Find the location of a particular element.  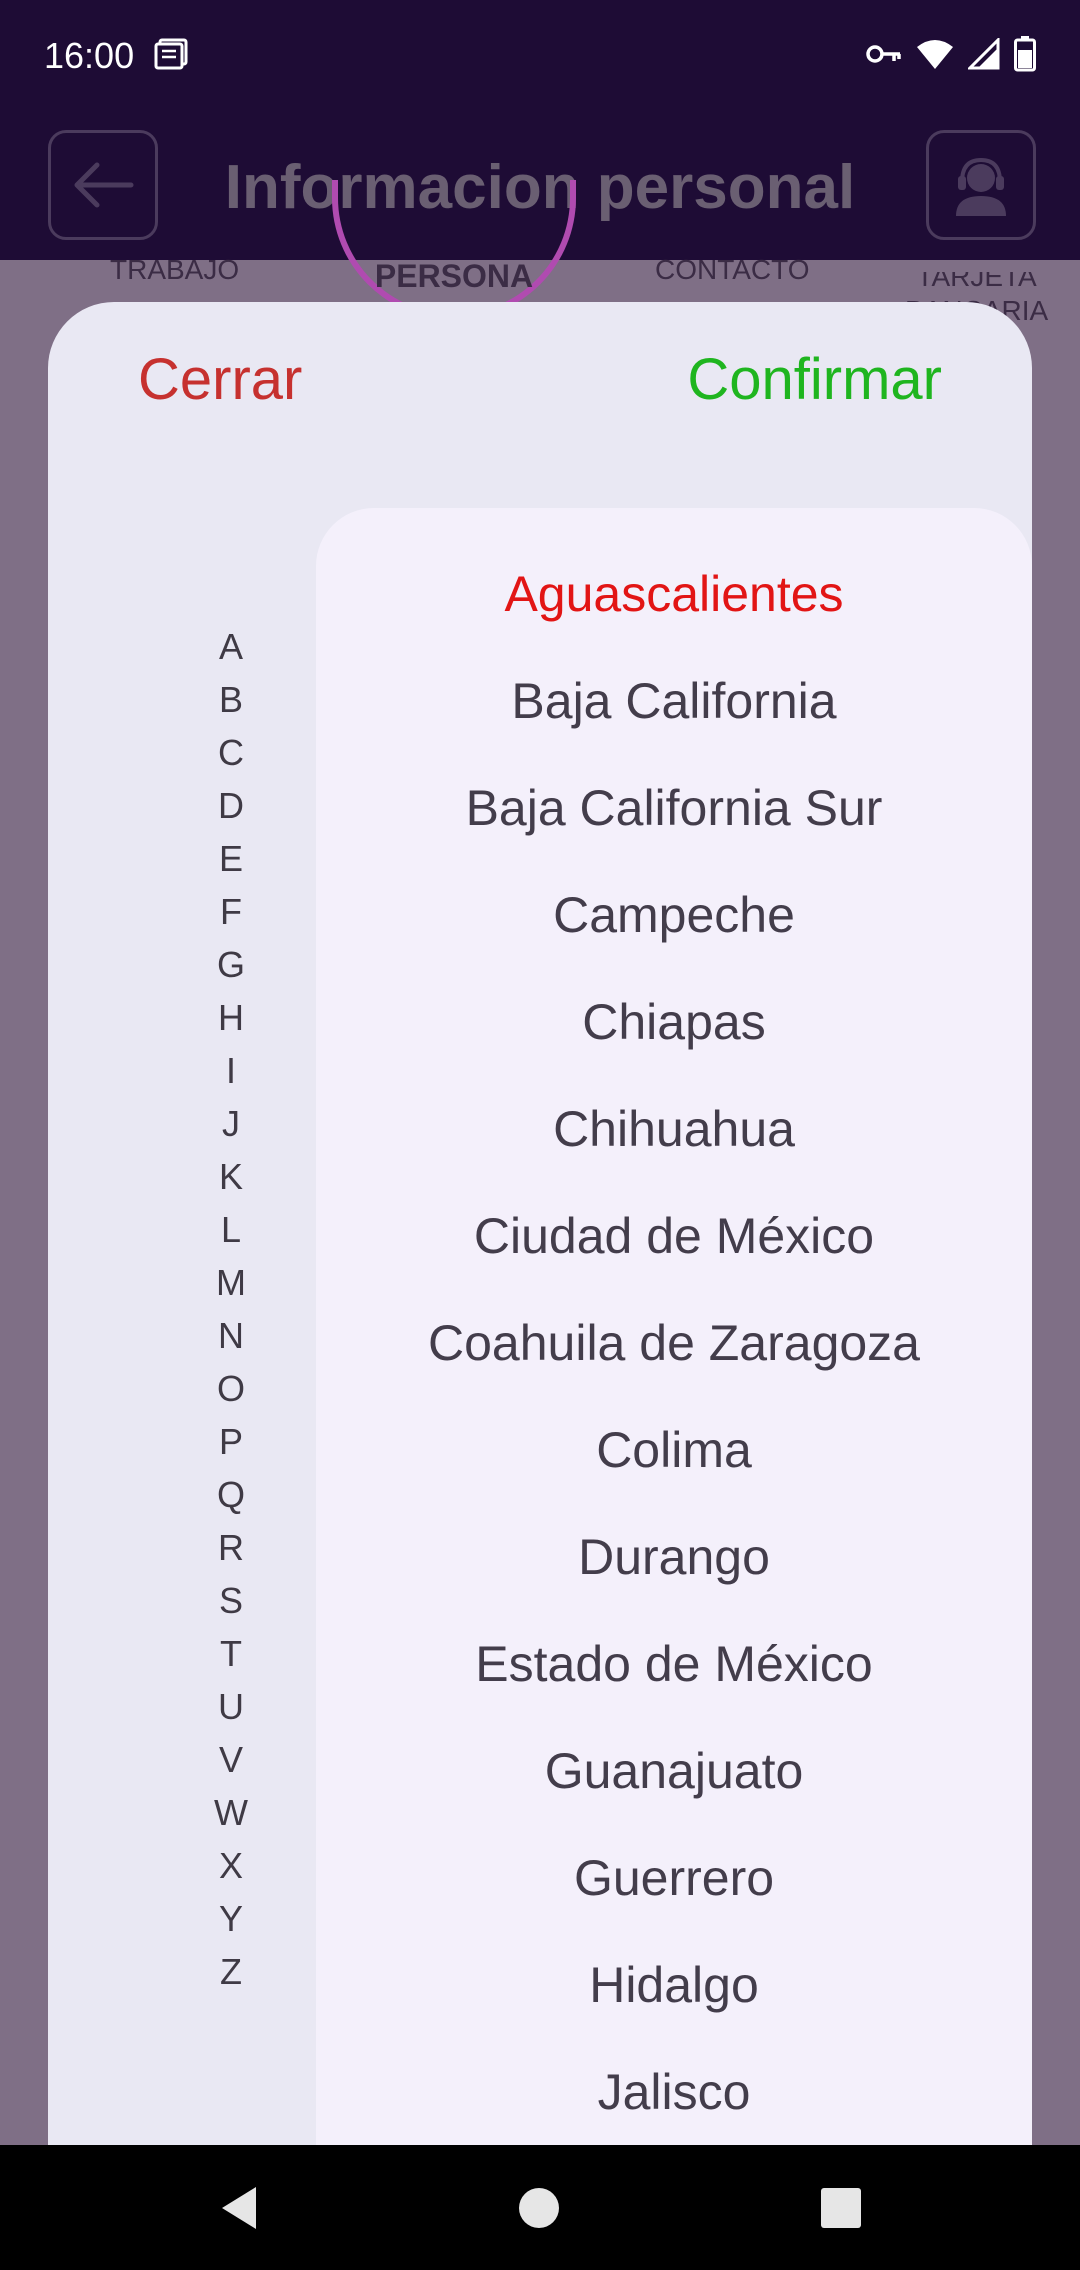

status-time: 16:00 is located at coordinates (89, 55).